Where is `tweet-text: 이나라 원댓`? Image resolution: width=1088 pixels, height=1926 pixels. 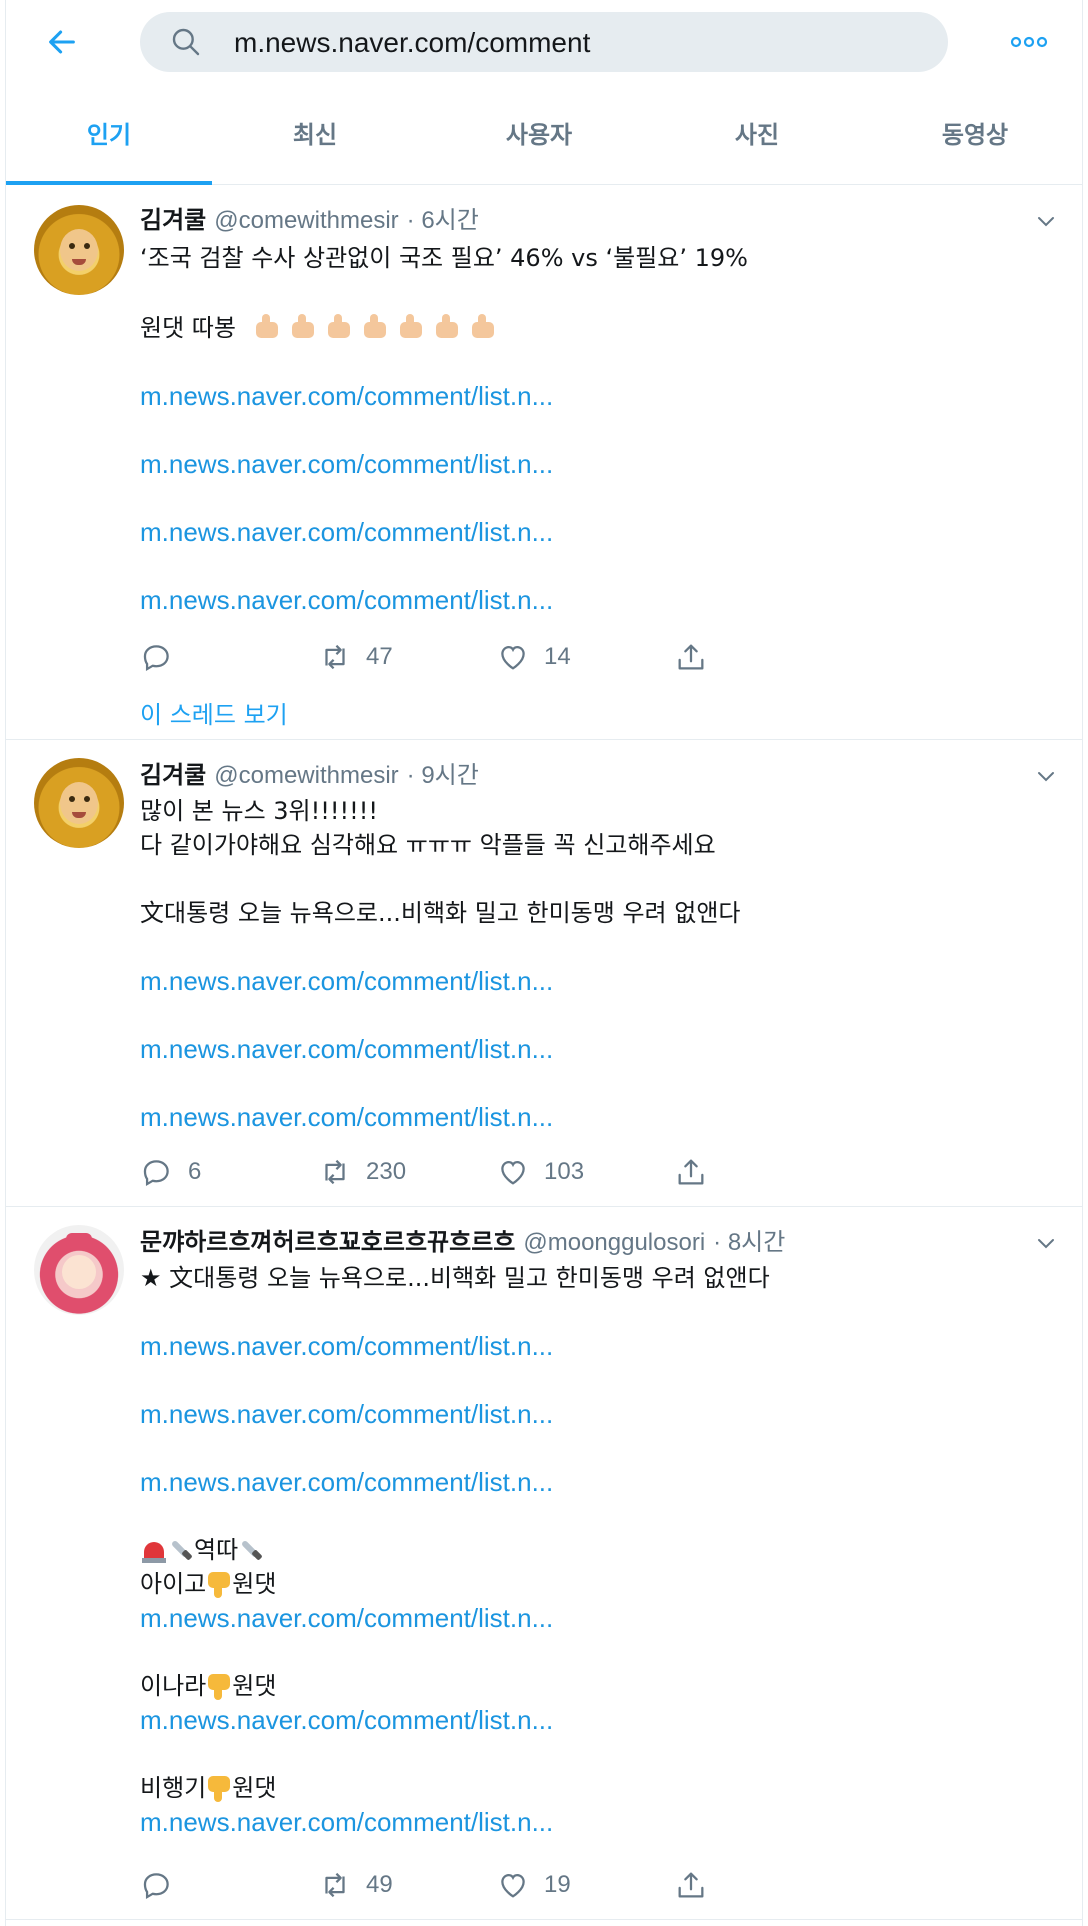
tweet-text: 이나라 원댓 is located at coordinates (208, 1686).